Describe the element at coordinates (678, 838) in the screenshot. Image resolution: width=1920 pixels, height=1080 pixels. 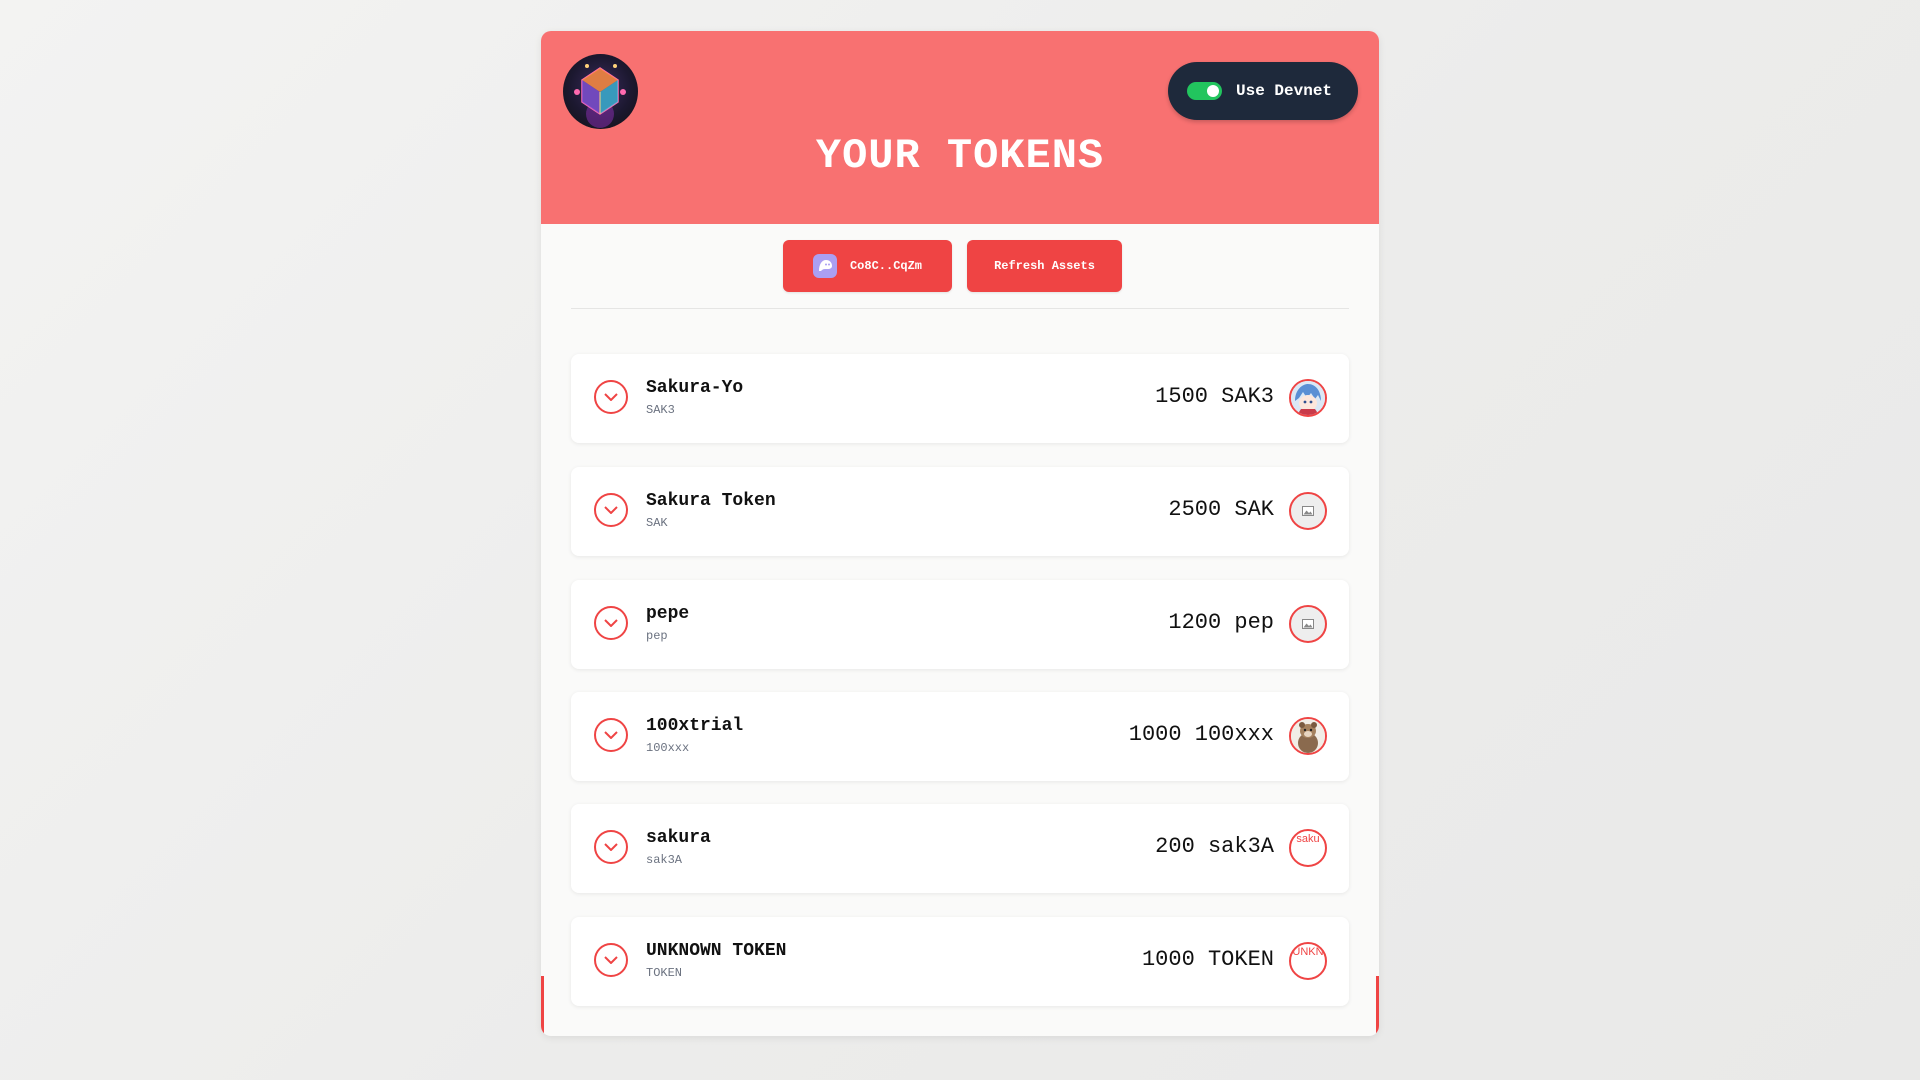
I see `token-name: sakura` at that location.